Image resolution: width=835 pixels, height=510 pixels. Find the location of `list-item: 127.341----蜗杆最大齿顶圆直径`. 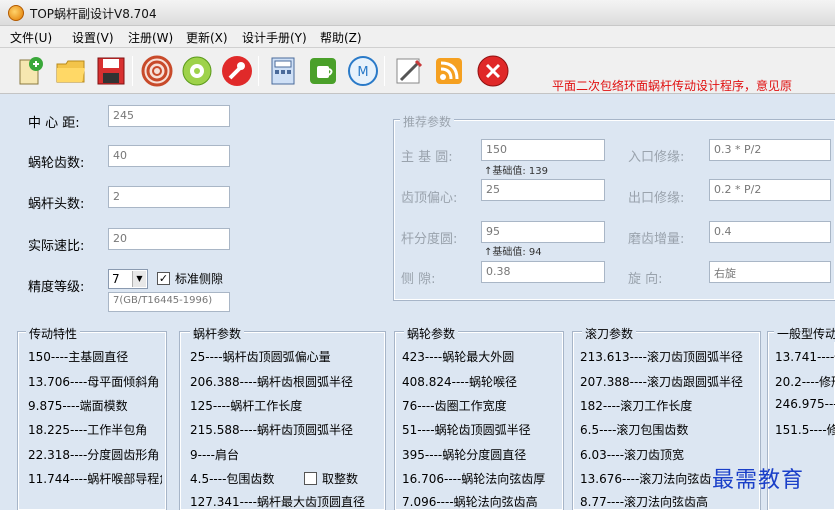

list-item: 127.341----蜗杆最大齿顶圆直径 is located at coordinates (277, 502).